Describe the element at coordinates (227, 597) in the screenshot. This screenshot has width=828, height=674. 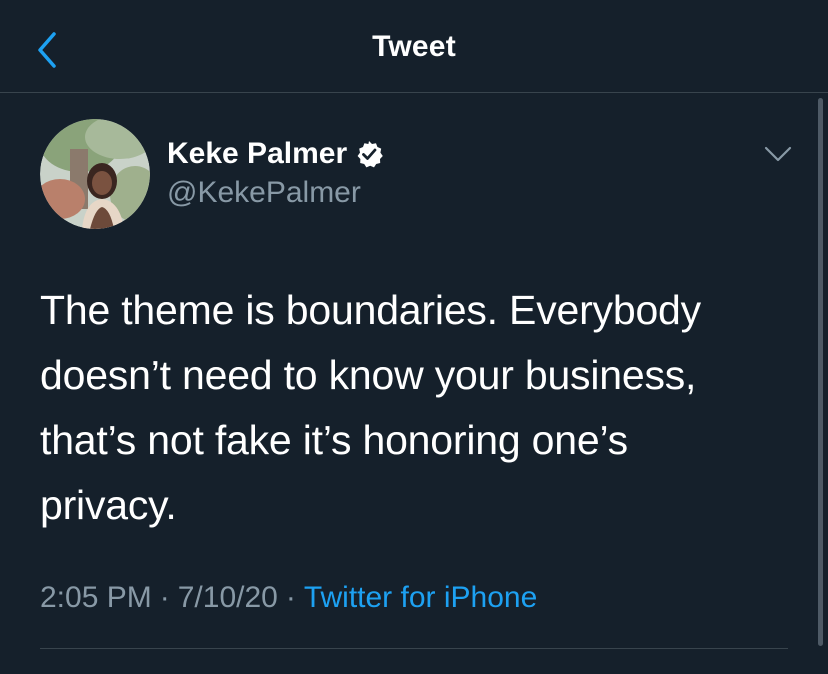
I see `tweet-date: 7/10/20` at that location.